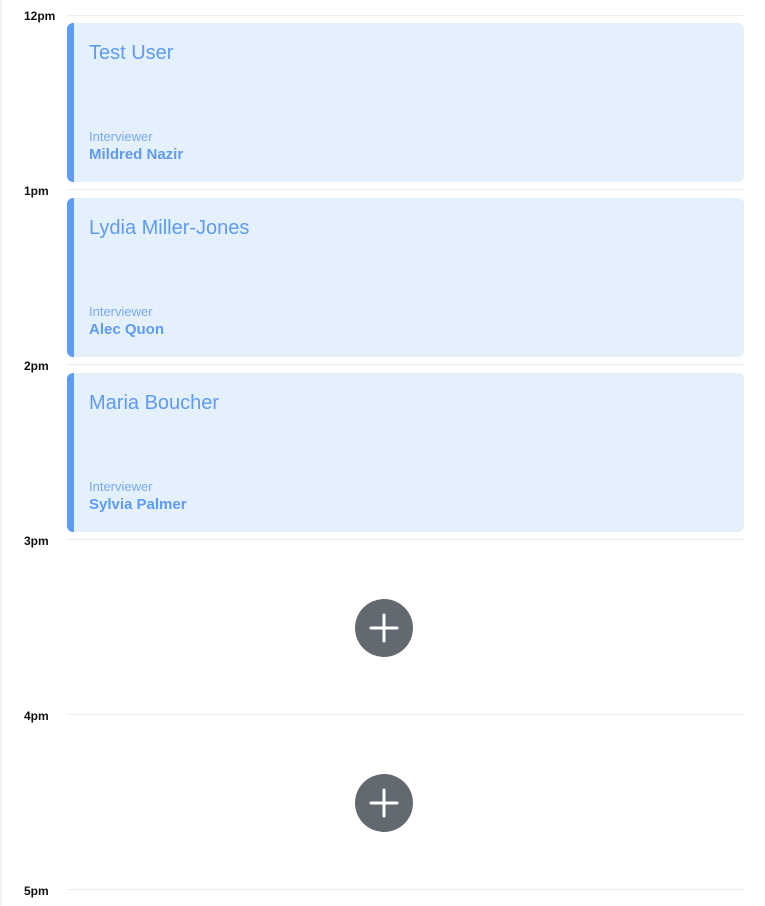 This screenshot has width=765, height=906. Describe the element at coordinates (1, 453) in the screenshot. I see `left-edge-divider` at that location.